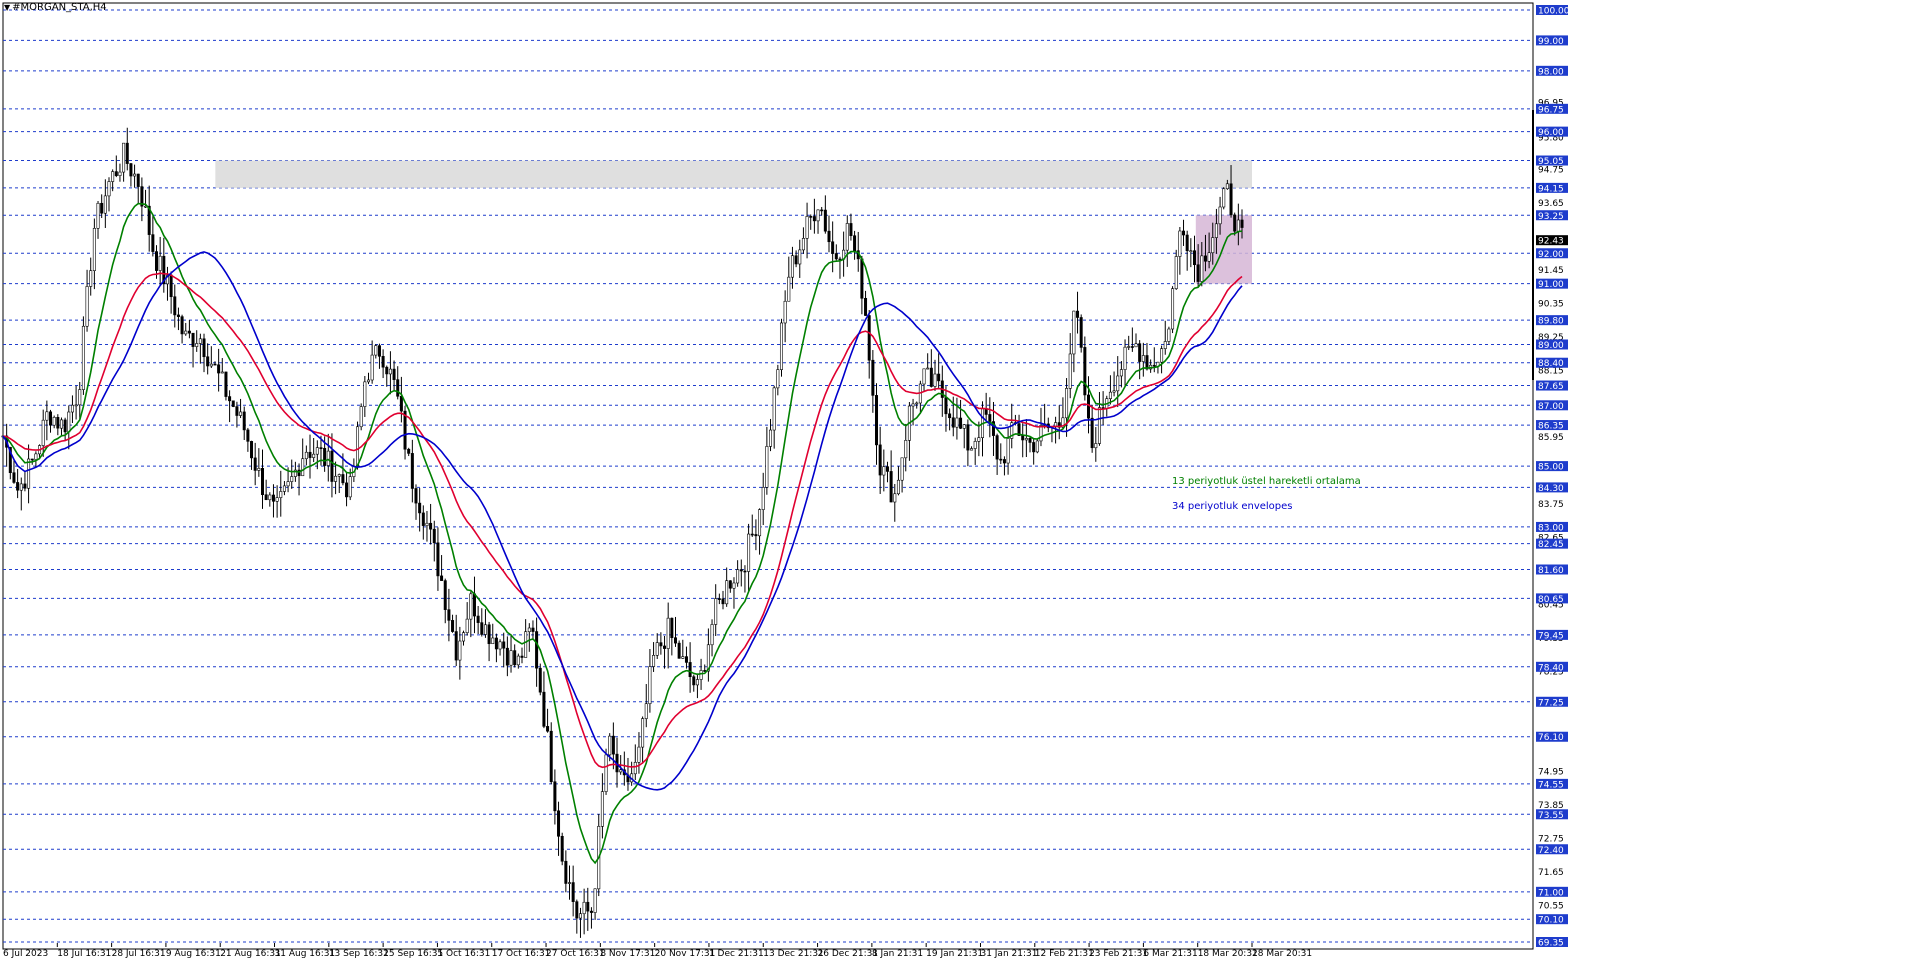 This screenshot has width=1916, height=967. What do you see at coordinates (1551, 816) in the screenshot?
I see `y-level-label: 73.55` at bounding box center [1551, 816].